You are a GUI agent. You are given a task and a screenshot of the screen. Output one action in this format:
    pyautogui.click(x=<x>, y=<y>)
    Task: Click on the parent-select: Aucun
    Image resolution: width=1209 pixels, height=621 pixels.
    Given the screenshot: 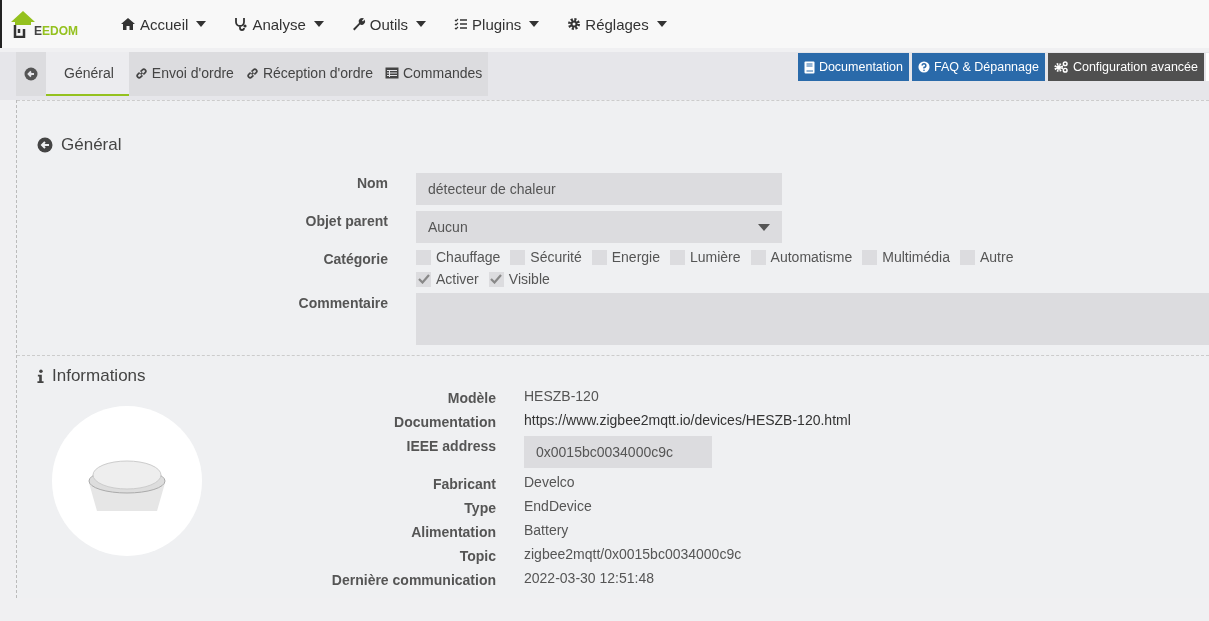 What is the action you would take?
    pyautogui.click(x=599, y=227)
    